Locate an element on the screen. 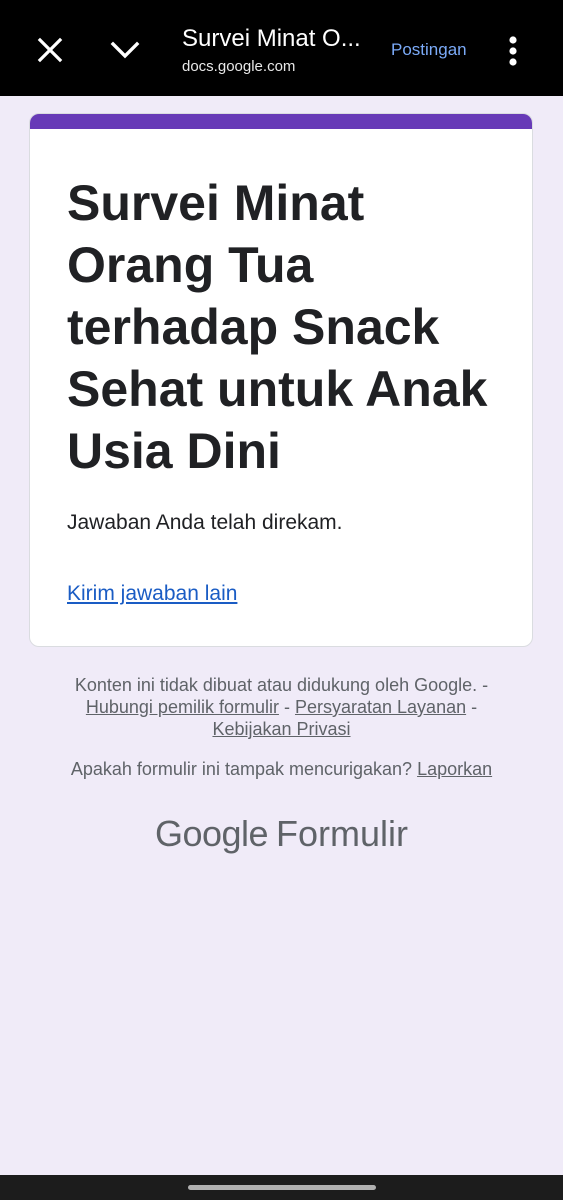  post-button: Postingan is located at coordinates (429, 50).